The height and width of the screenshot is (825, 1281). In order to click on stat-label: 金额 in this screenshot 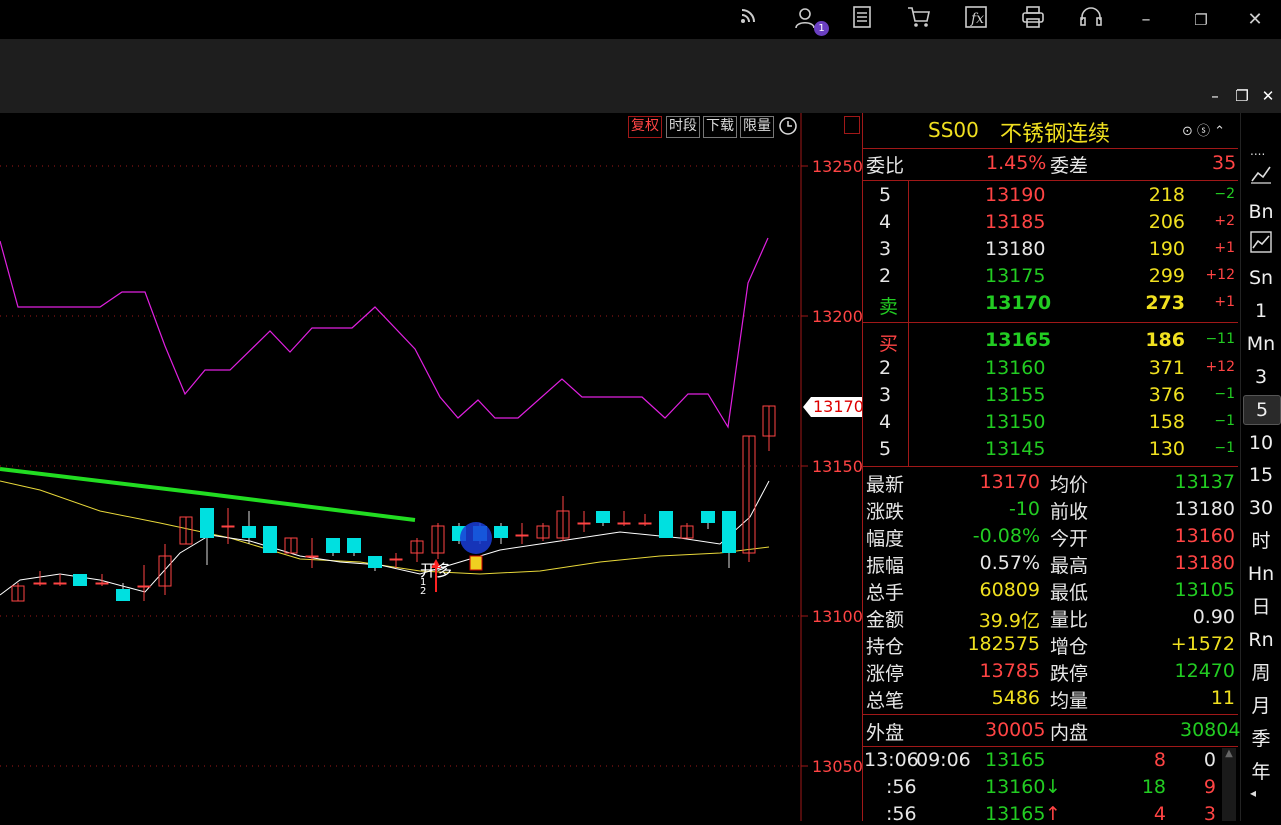, I will do `click(885, 620)`.